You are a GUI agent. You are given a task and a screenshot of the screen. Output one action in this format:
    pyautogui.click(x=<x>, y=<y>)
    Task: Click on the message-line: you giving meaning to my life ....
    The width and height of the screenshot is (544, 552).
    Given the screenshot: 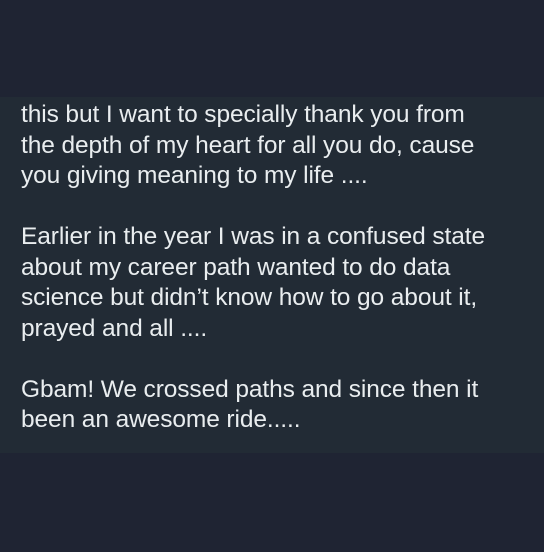 What is the action you would take?
    pyautogui.click(x=194, y=175)
    